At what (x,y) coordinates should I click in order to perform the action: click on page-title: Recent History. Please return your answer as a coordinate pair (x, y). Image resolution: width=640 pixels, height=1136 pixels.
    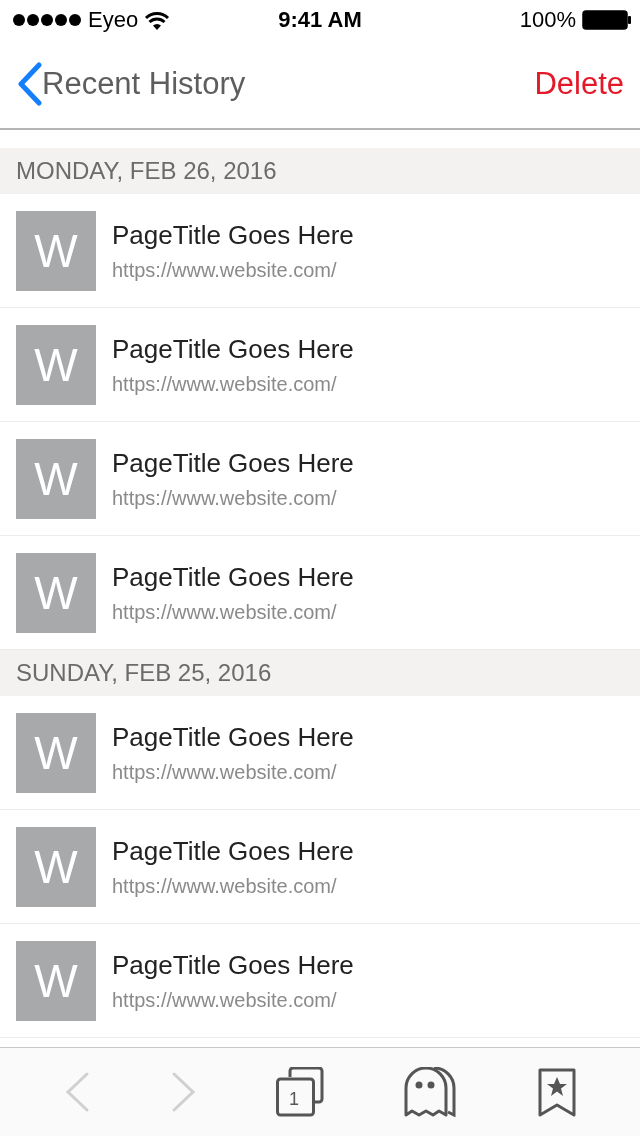
    Looking at the image, I should click on (144, 84).